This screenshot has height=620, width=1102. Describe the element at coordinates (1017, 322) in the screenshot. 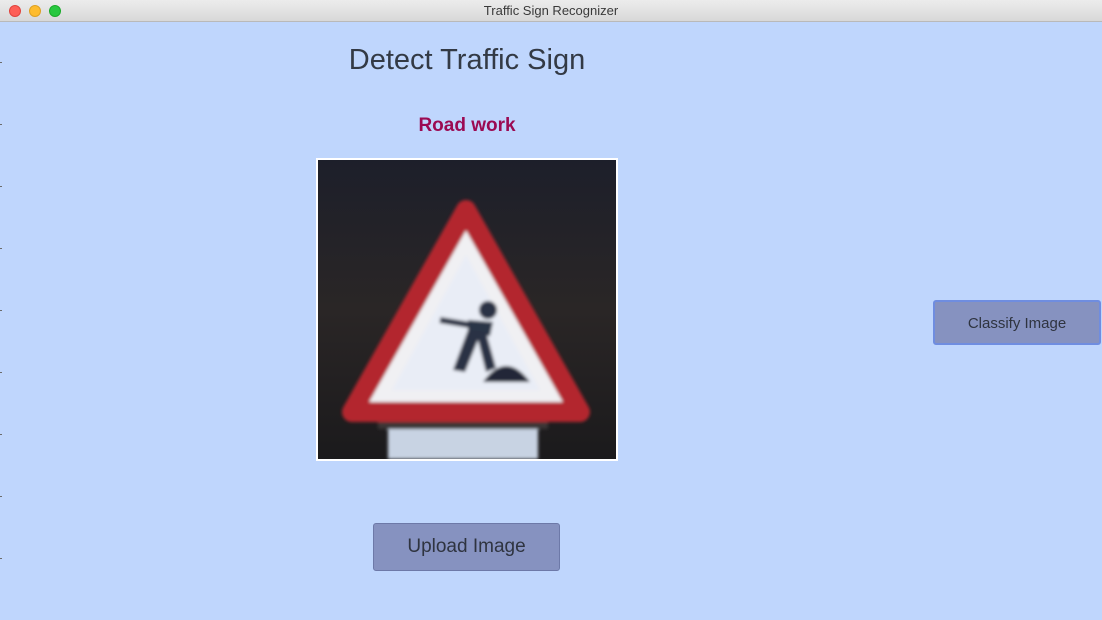

I see `classify-image-button: Classify Image` at that location.